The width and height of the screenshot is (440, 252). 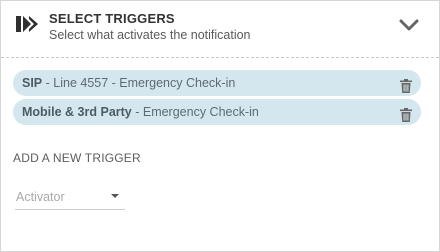 What do you see at coordinates (150, 35) in the screenshot?
I see `panel-subtitle: Select what activates the notification` at bounding box center [150, 35].